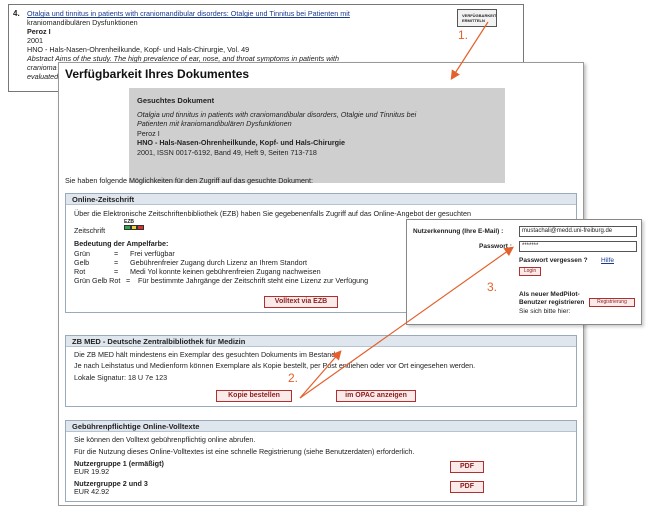  Describe the element at coordinates (301, 302) in the screenshot. I see `fulltext-ezb-button: Volltext via EZB` at that location.